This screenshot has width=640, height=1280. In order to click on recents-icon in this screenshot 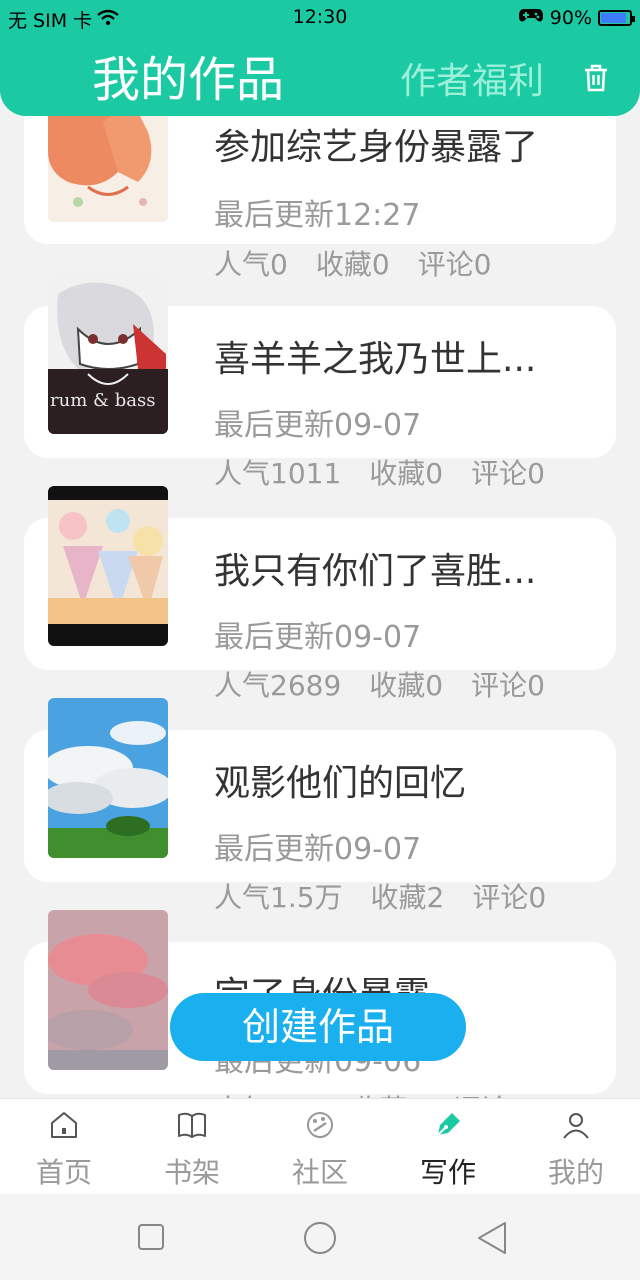, I will do `click(151, 1239)`.